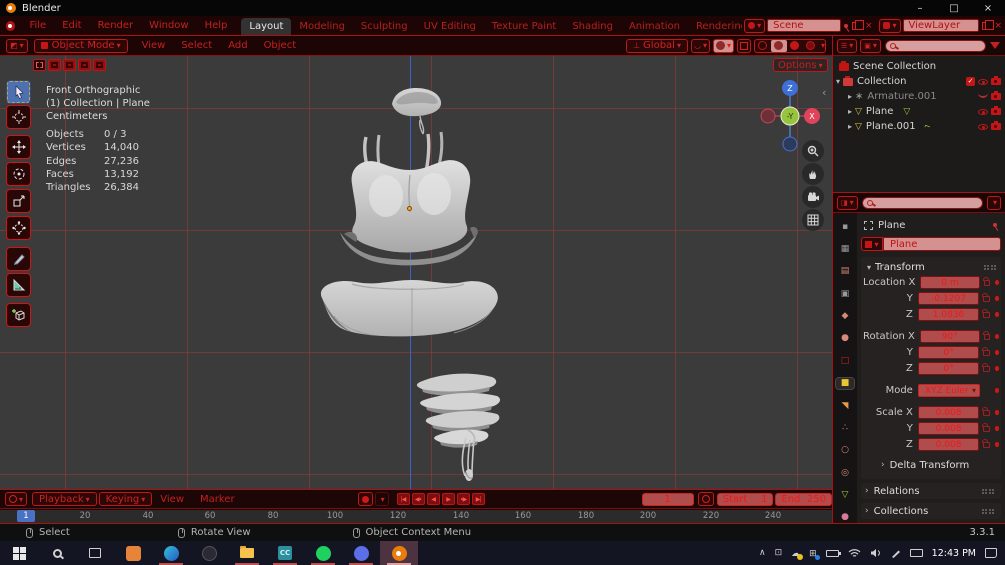 This screenshot has width=1005, height=565. What do you see at coordinates (845, 360) in the screenshot?
I see `tab-collection: □` at bounding box center [845, 360].